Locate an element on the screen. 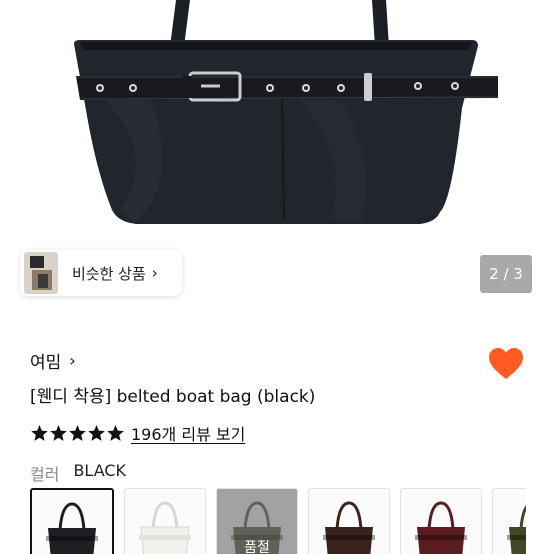 Image resolution: width=554 pixels, height=554 pixels. review-link: 196개 리뷰 보기 is located at coordinates (188, 433).